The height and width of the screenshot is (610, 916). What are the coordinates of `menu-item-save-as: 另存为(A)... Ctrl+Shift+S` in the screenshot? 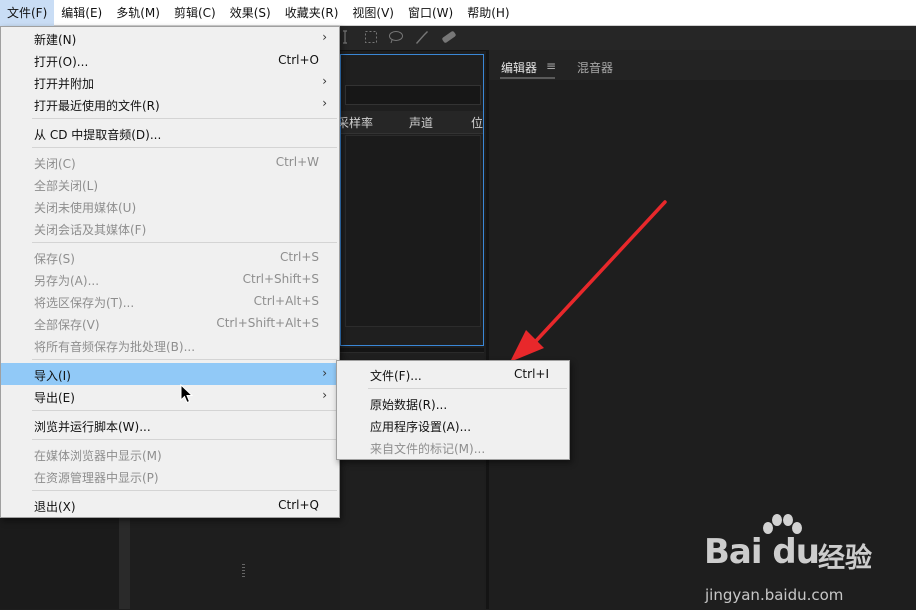 It's located at (170, 279).